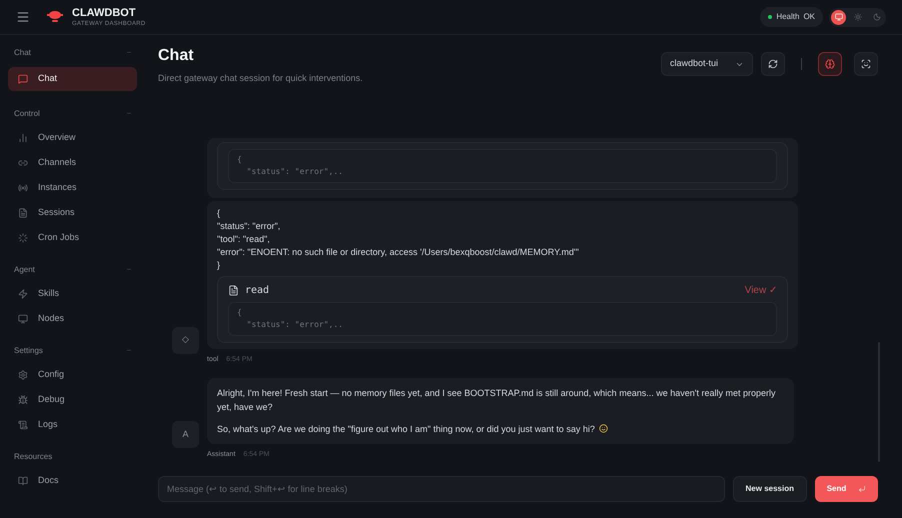 This screenshot has width=902, height=518. I want to click on section-title: Control, so click(27, 114).